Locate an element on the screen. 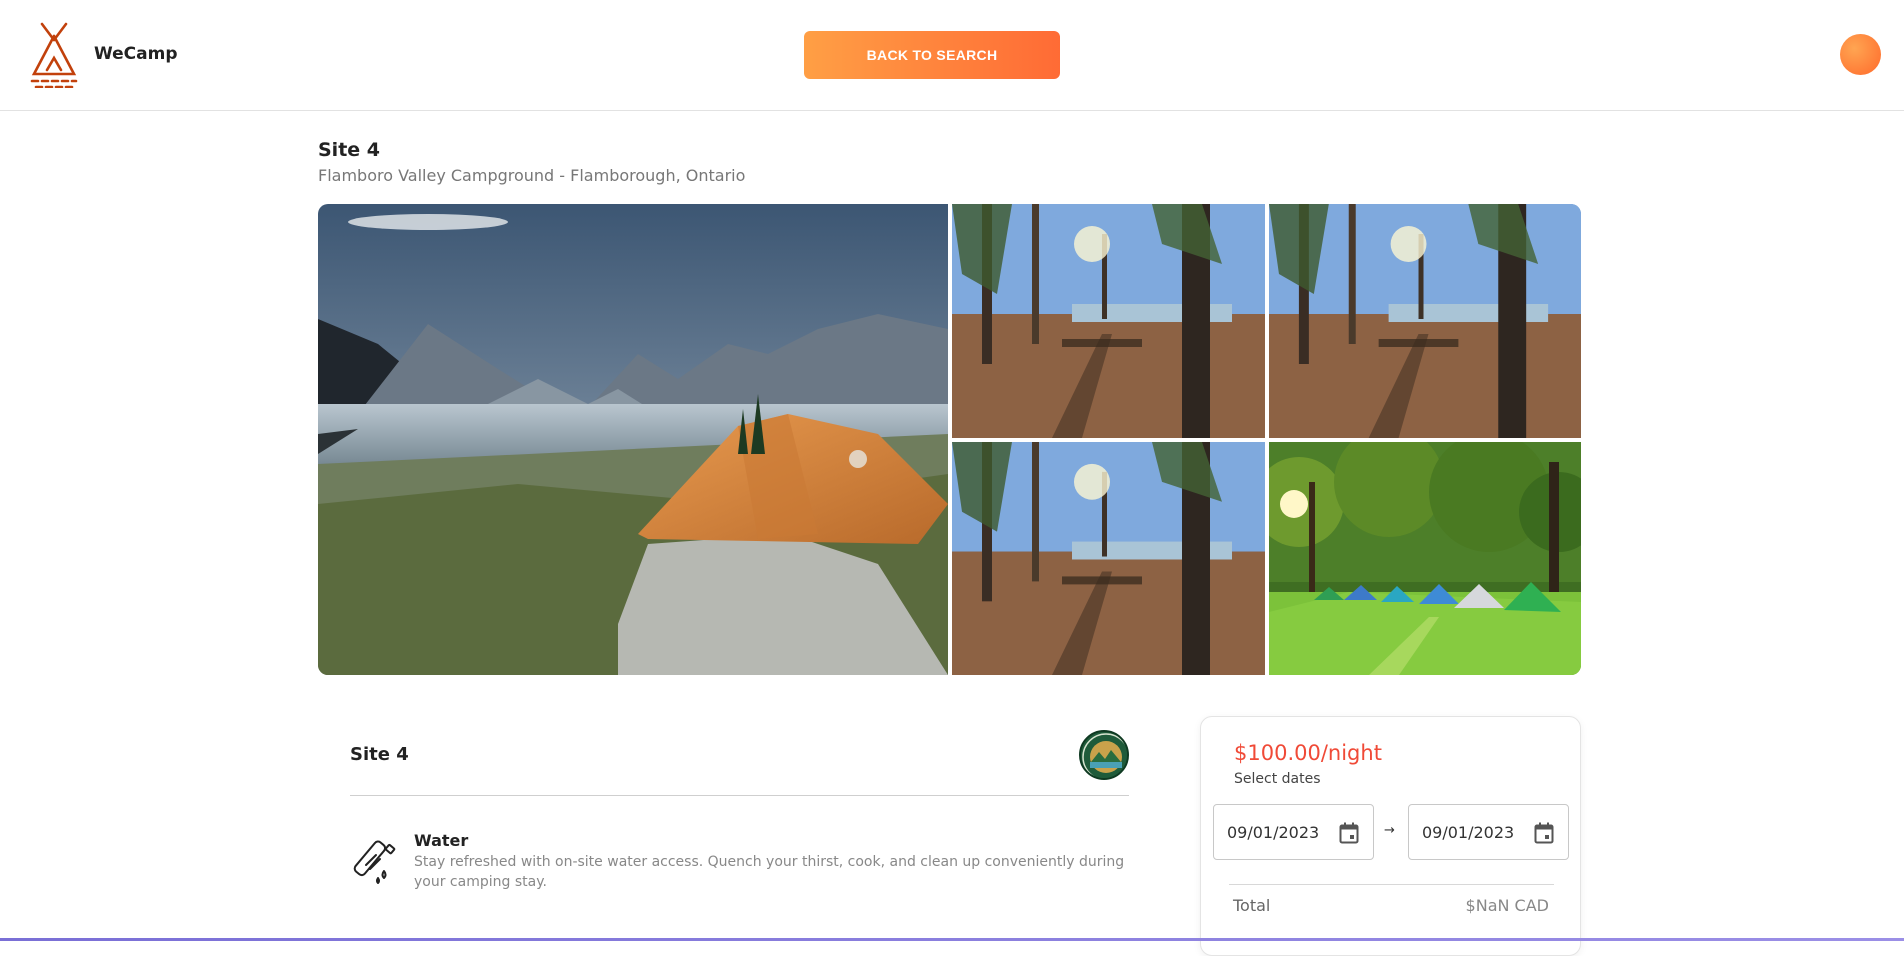  start-date-value: 09/01/2023 is located at coordinates (1273, 832).